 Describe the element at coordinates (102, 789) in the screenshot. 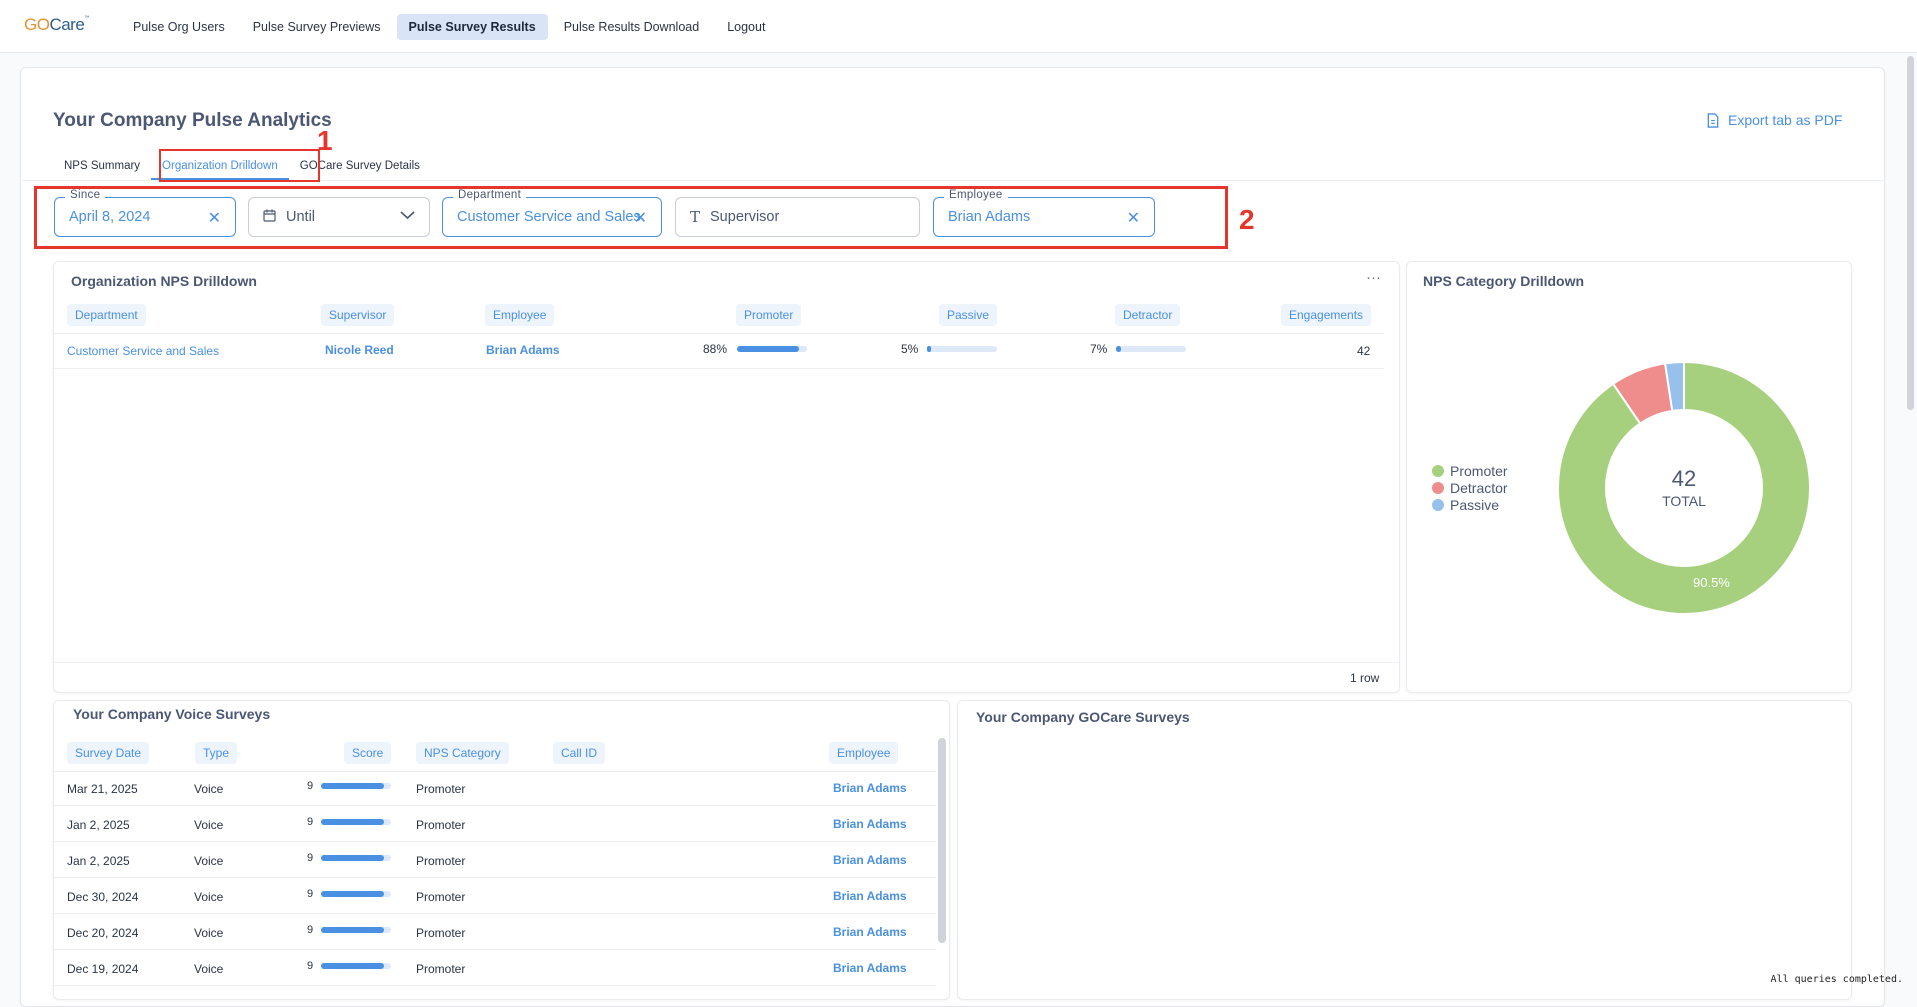

I see `voice-row-date: Mar 21, 2025` at that location.